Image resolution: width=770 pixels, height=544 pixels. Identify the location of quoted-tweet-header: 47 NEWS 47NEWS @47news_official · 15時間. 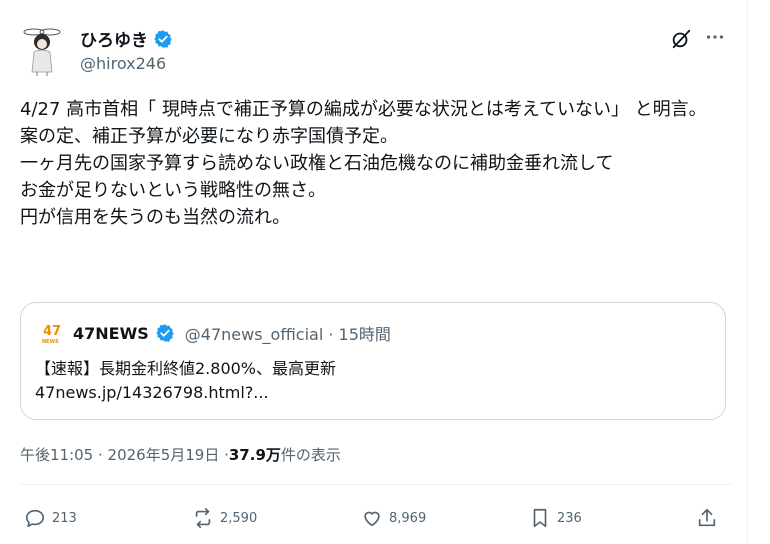
(216, 333).